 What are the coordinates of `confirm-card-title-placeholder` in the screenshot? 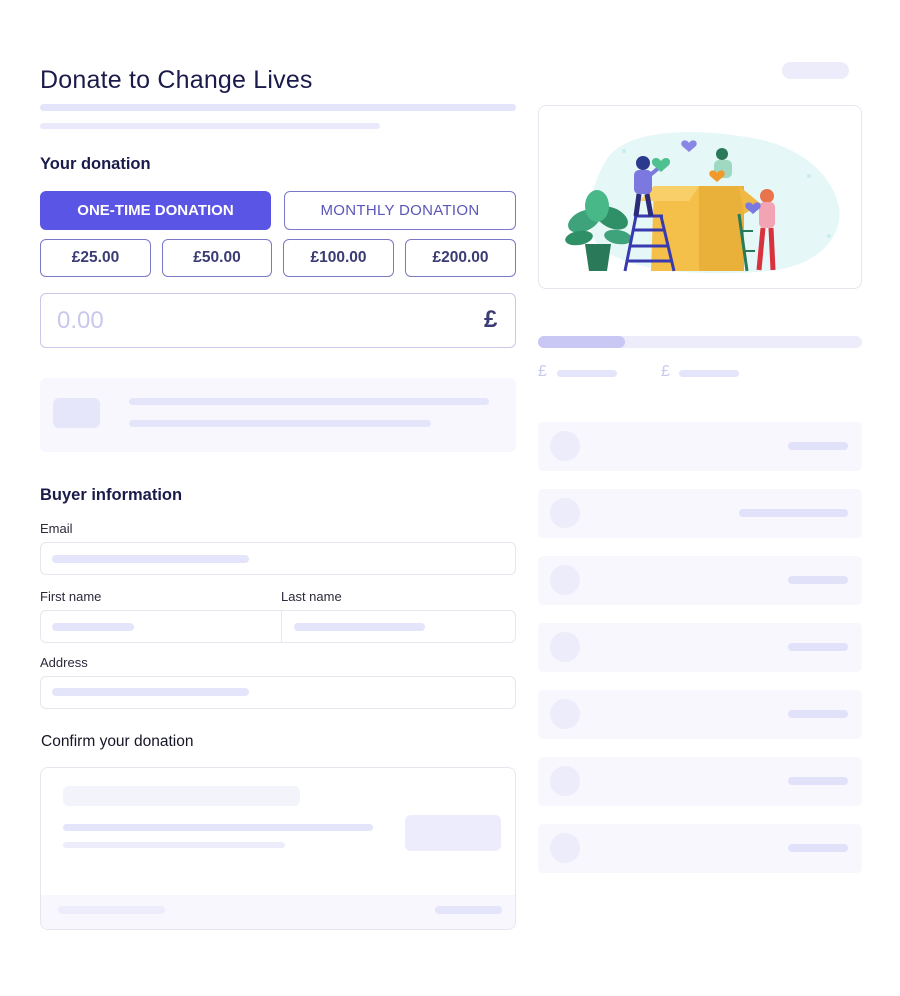 It's located at (181, 796).